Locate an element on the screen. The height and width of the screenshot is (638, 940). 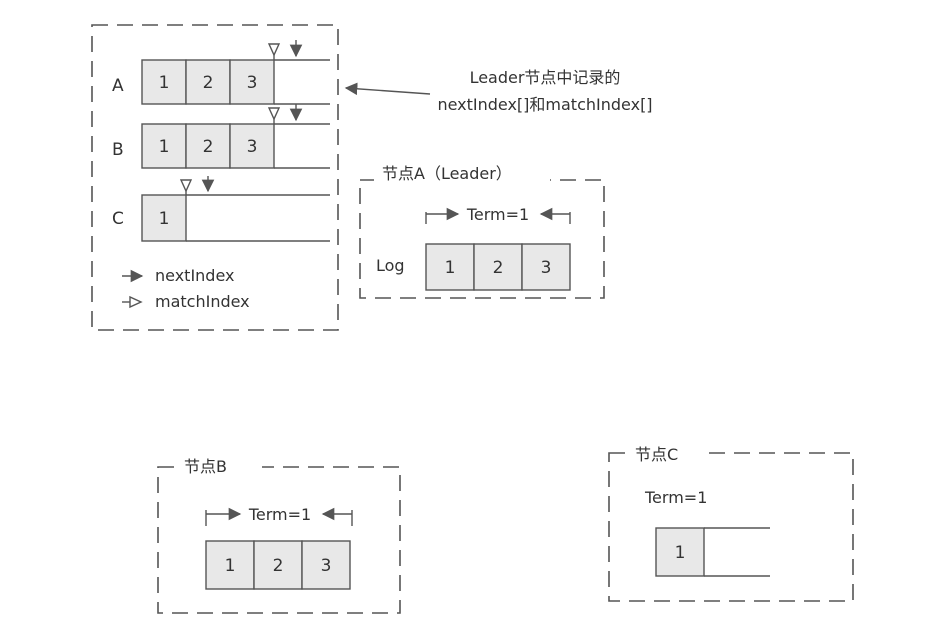
node-a-title: 节点A（Leader） is located at coordinates (447, 173).